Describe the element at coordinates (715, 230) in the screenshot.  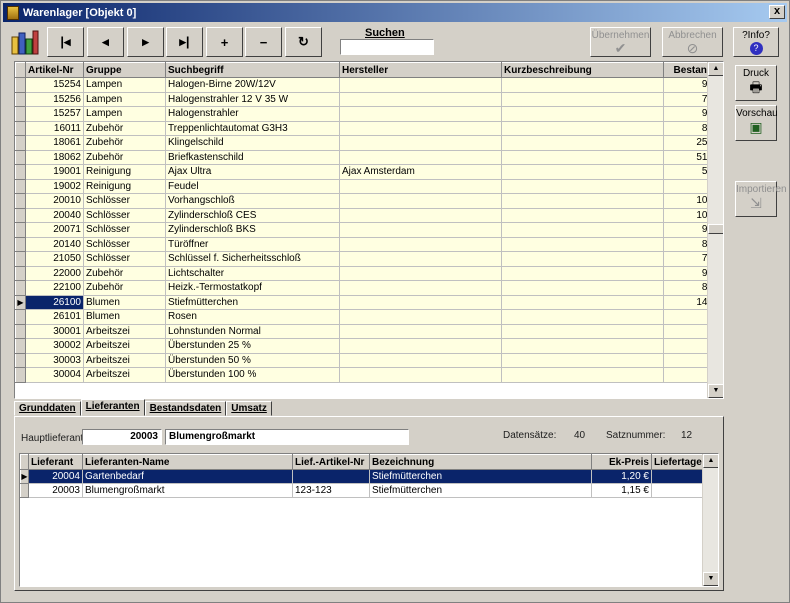
I see `grid-scrollbar: ▲ ▼` at that location.